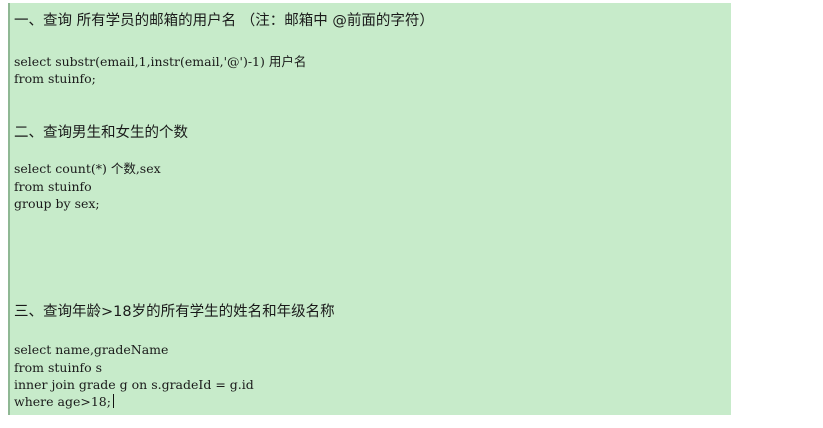 This screenshot has width=823, height=428. What do you see at coordinates (55, 78) in the screenshot?
I see `section-1-code-line-2: from stuinfo;` at bounding box center [55, 78].